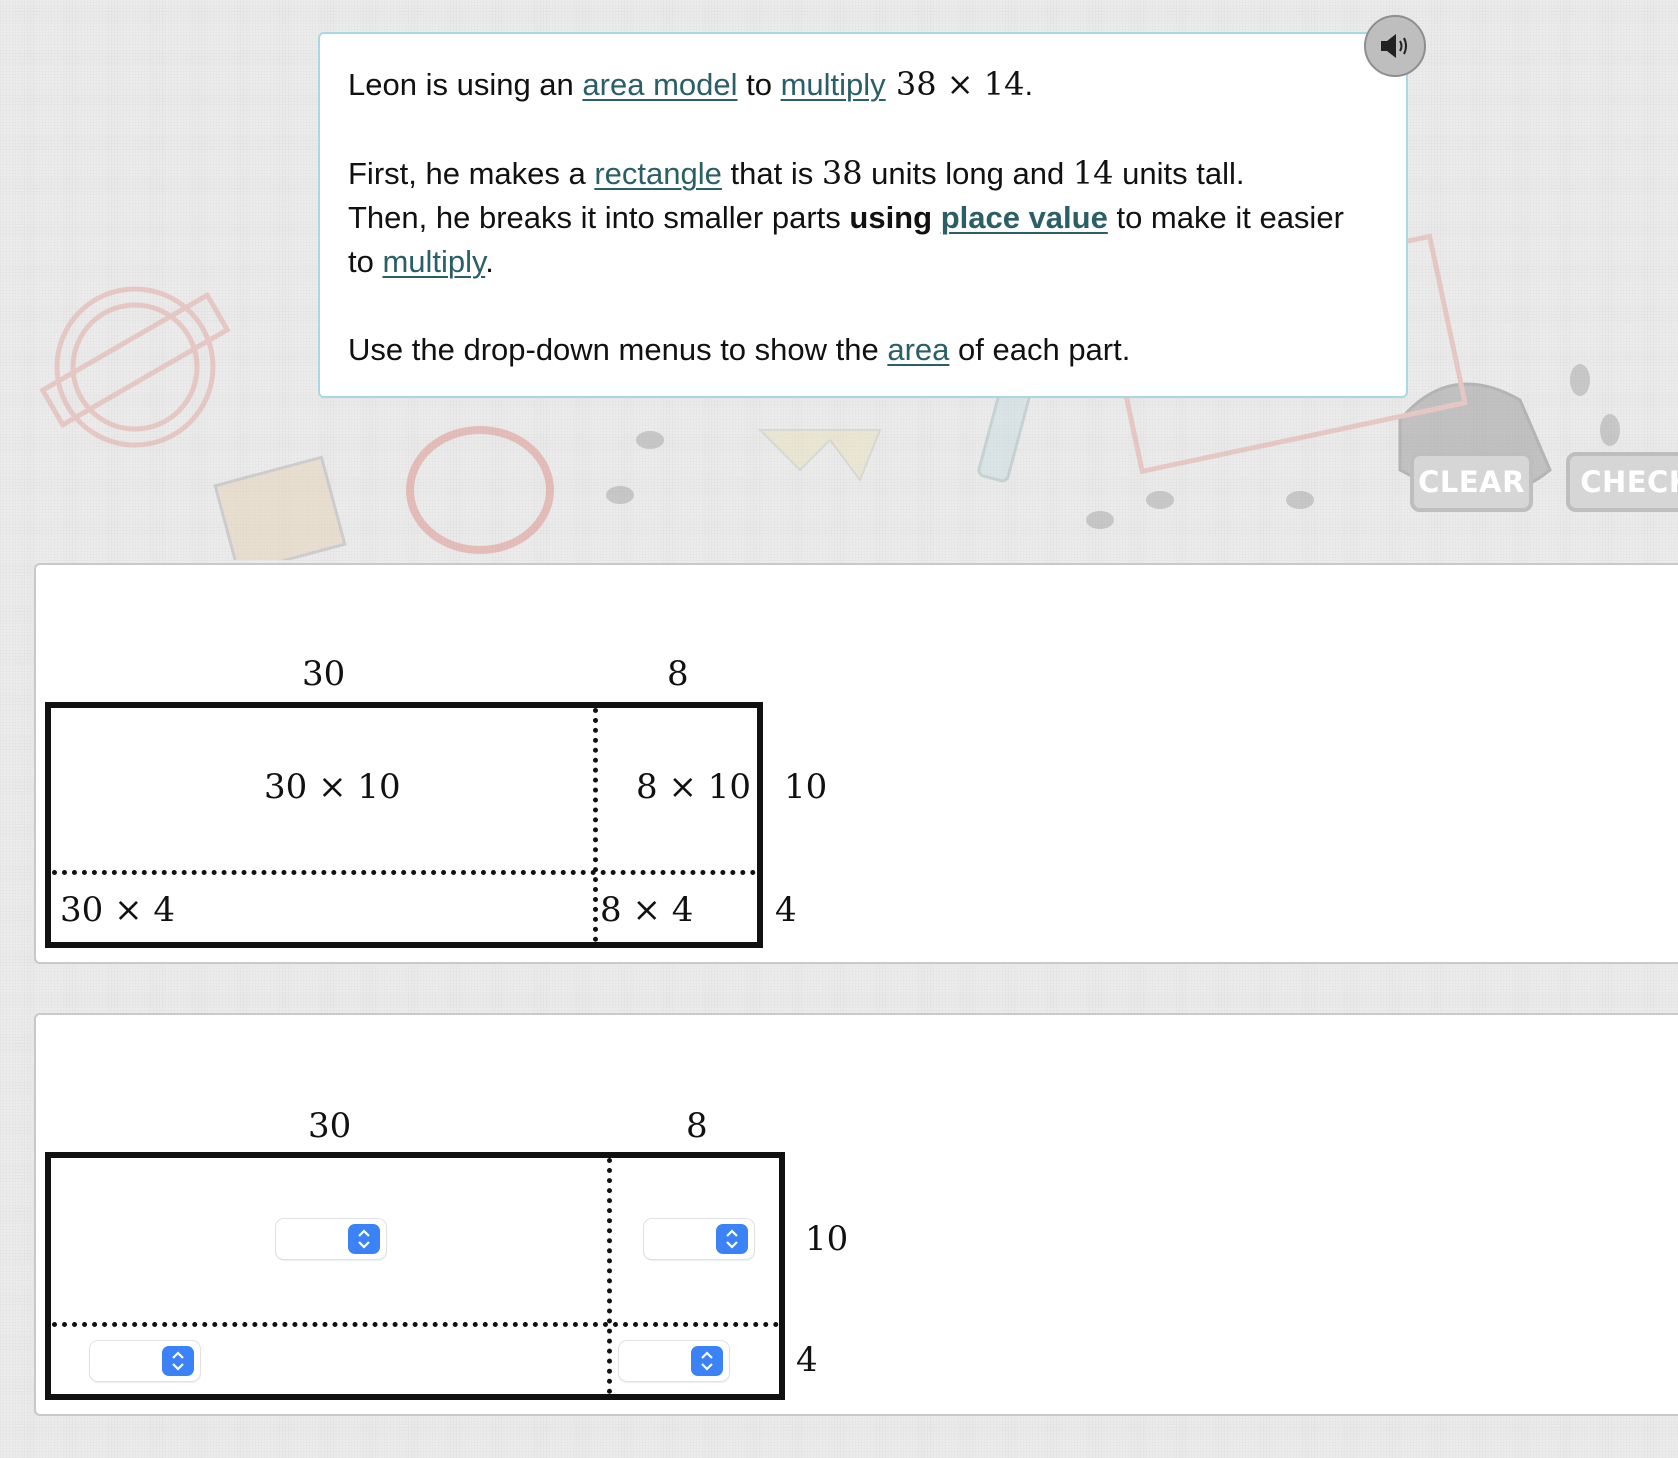 Image resolution: width=1678 pixels, height=1458 pixels. I want to click on dropdown-top-left, so click(331, 1239).